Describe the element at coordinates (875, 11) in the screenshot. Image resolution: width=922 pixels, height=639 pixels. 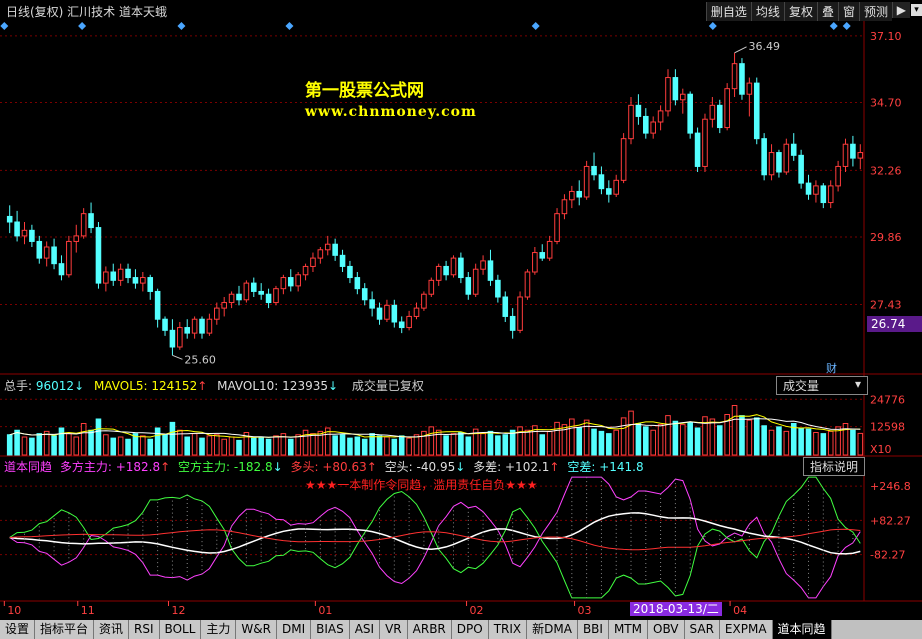
I see `forecast-button: 预测` at that location.